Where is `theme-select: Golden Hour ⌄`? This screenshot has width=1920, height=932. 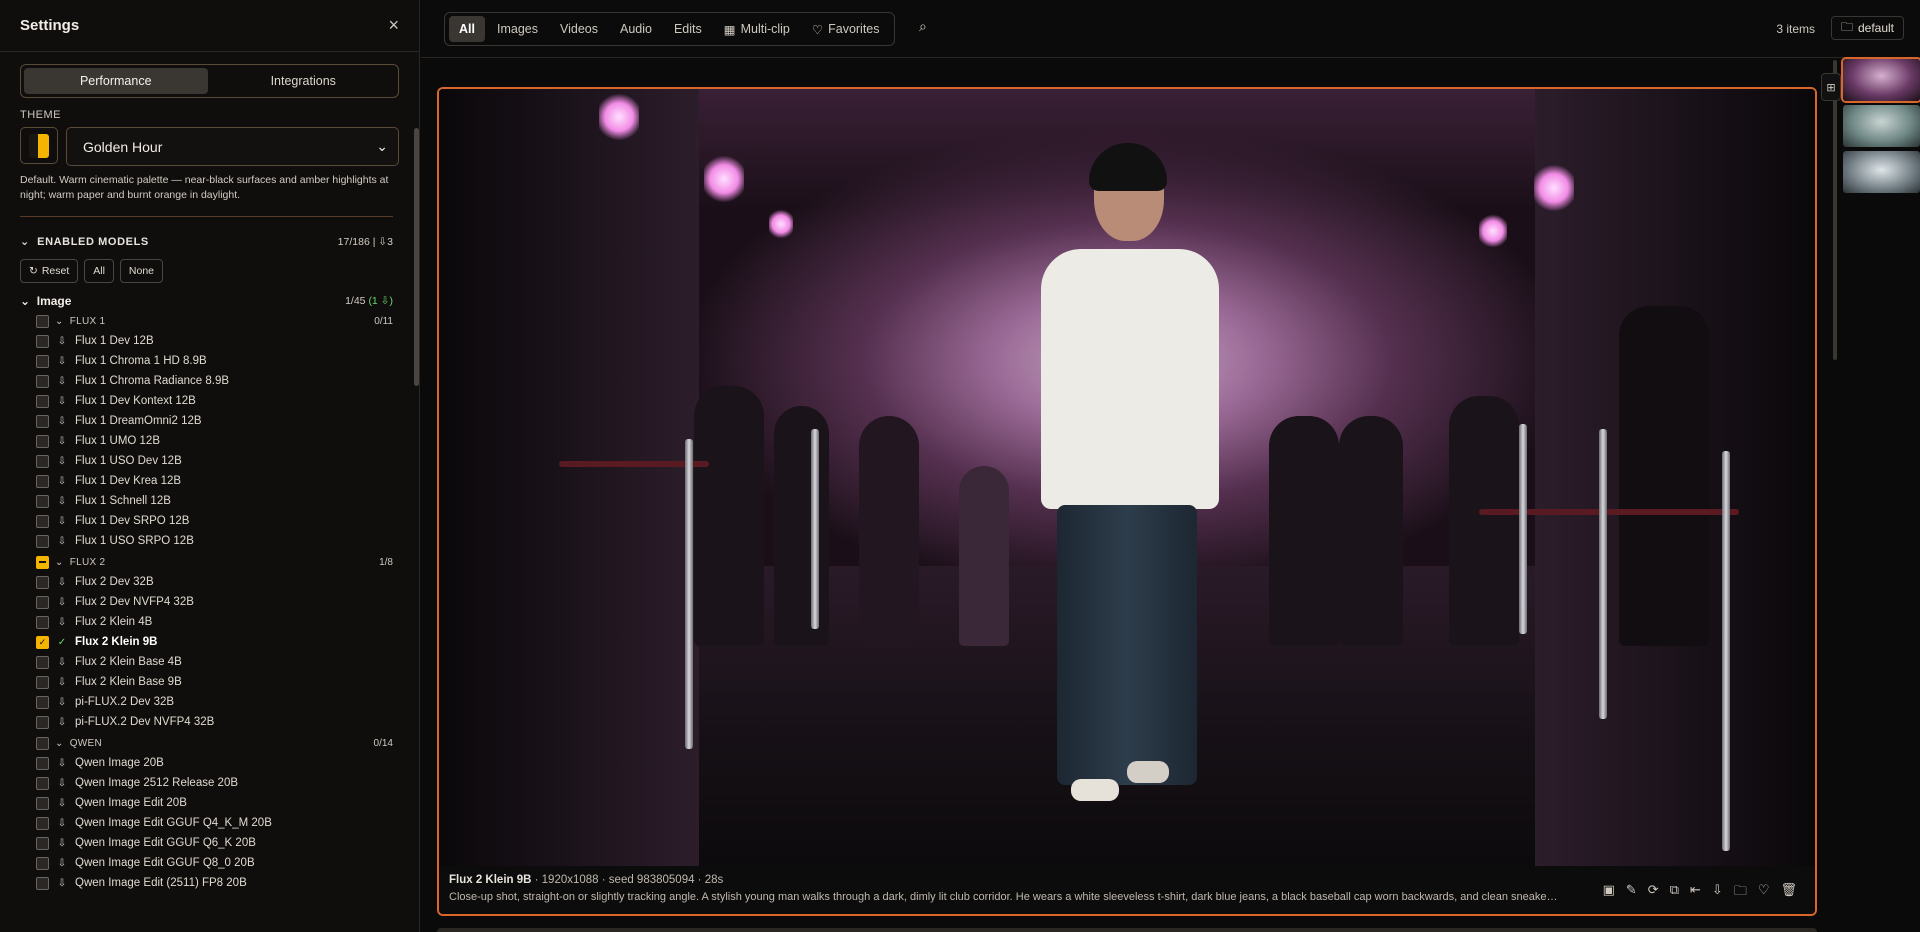
theme-select: Golden Hour ⌄ is located at coordinates (232, 146).